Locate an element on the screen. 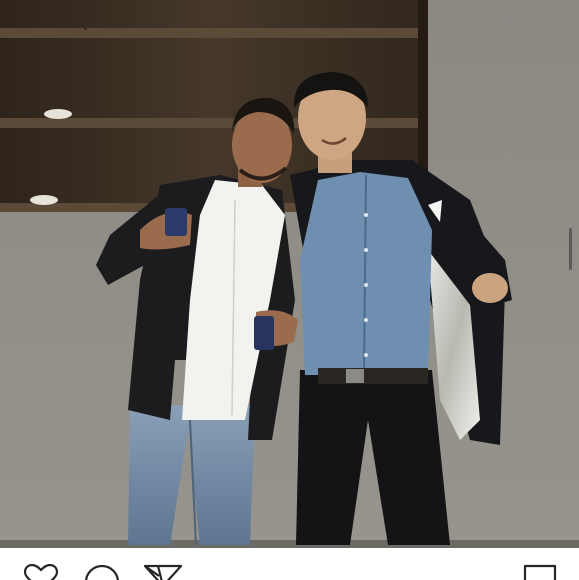 Image resolution: width=579 pixels, height=580 pixels. belt is located at coordinates (373, 376).